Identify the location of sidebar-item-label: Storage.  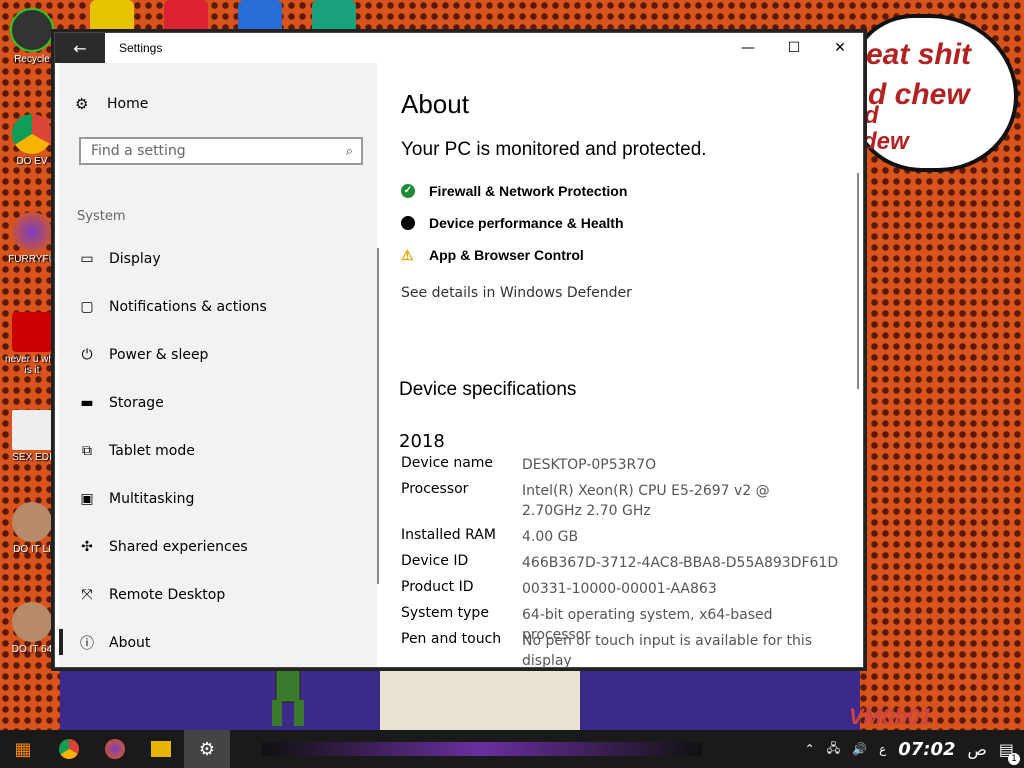
(136, 403).